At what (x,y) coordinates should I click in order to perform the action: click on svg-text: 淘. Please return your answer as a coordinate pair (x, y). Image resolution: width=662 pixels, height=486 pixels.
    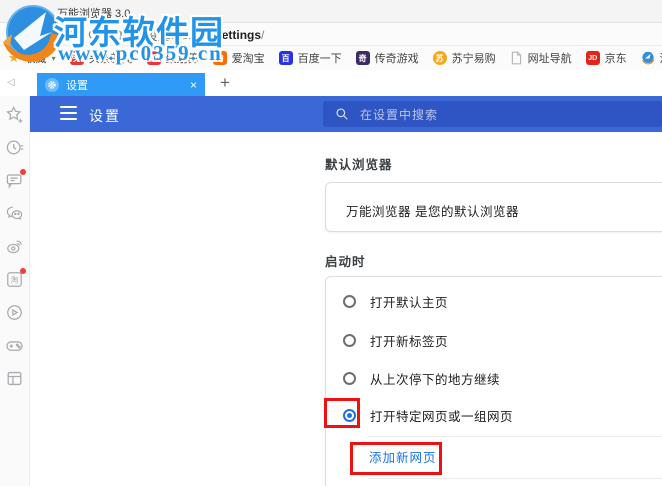
    Looking at the image, I should click on (15, 280).